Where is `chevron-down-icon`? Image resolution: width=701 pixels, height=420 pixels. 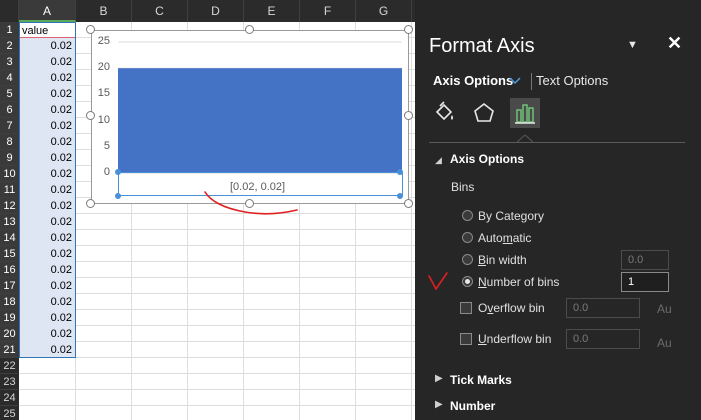 chevron-down-icon is located at coordinates (515, 81).